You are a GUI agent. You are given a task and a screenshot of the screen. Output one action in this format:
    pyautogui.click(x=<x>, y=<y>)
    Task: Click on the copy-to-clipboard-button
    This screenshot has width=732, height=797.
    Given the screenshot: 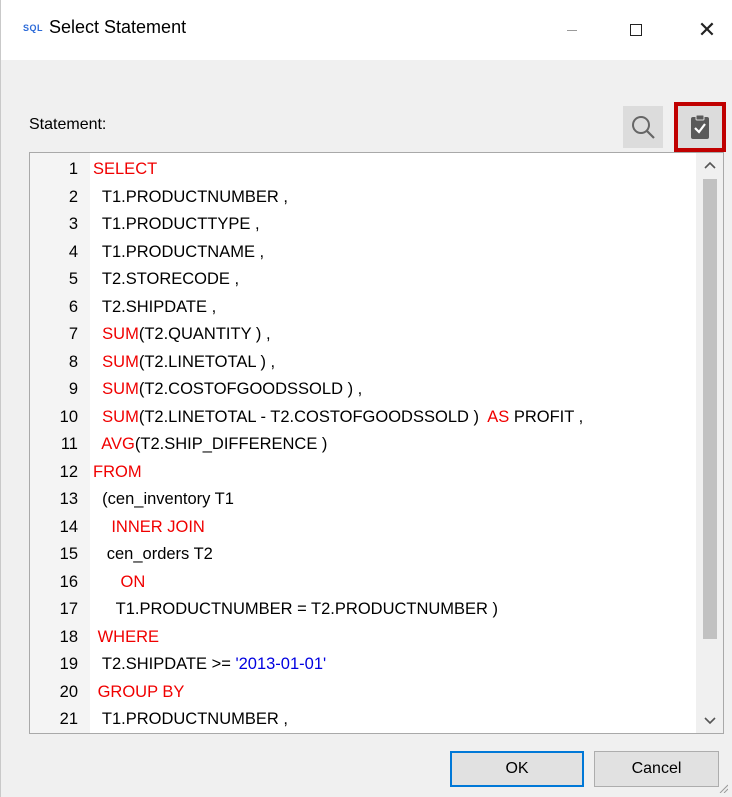 What is the action you would take?
    pyautogui.click(x=700, y=127)
    